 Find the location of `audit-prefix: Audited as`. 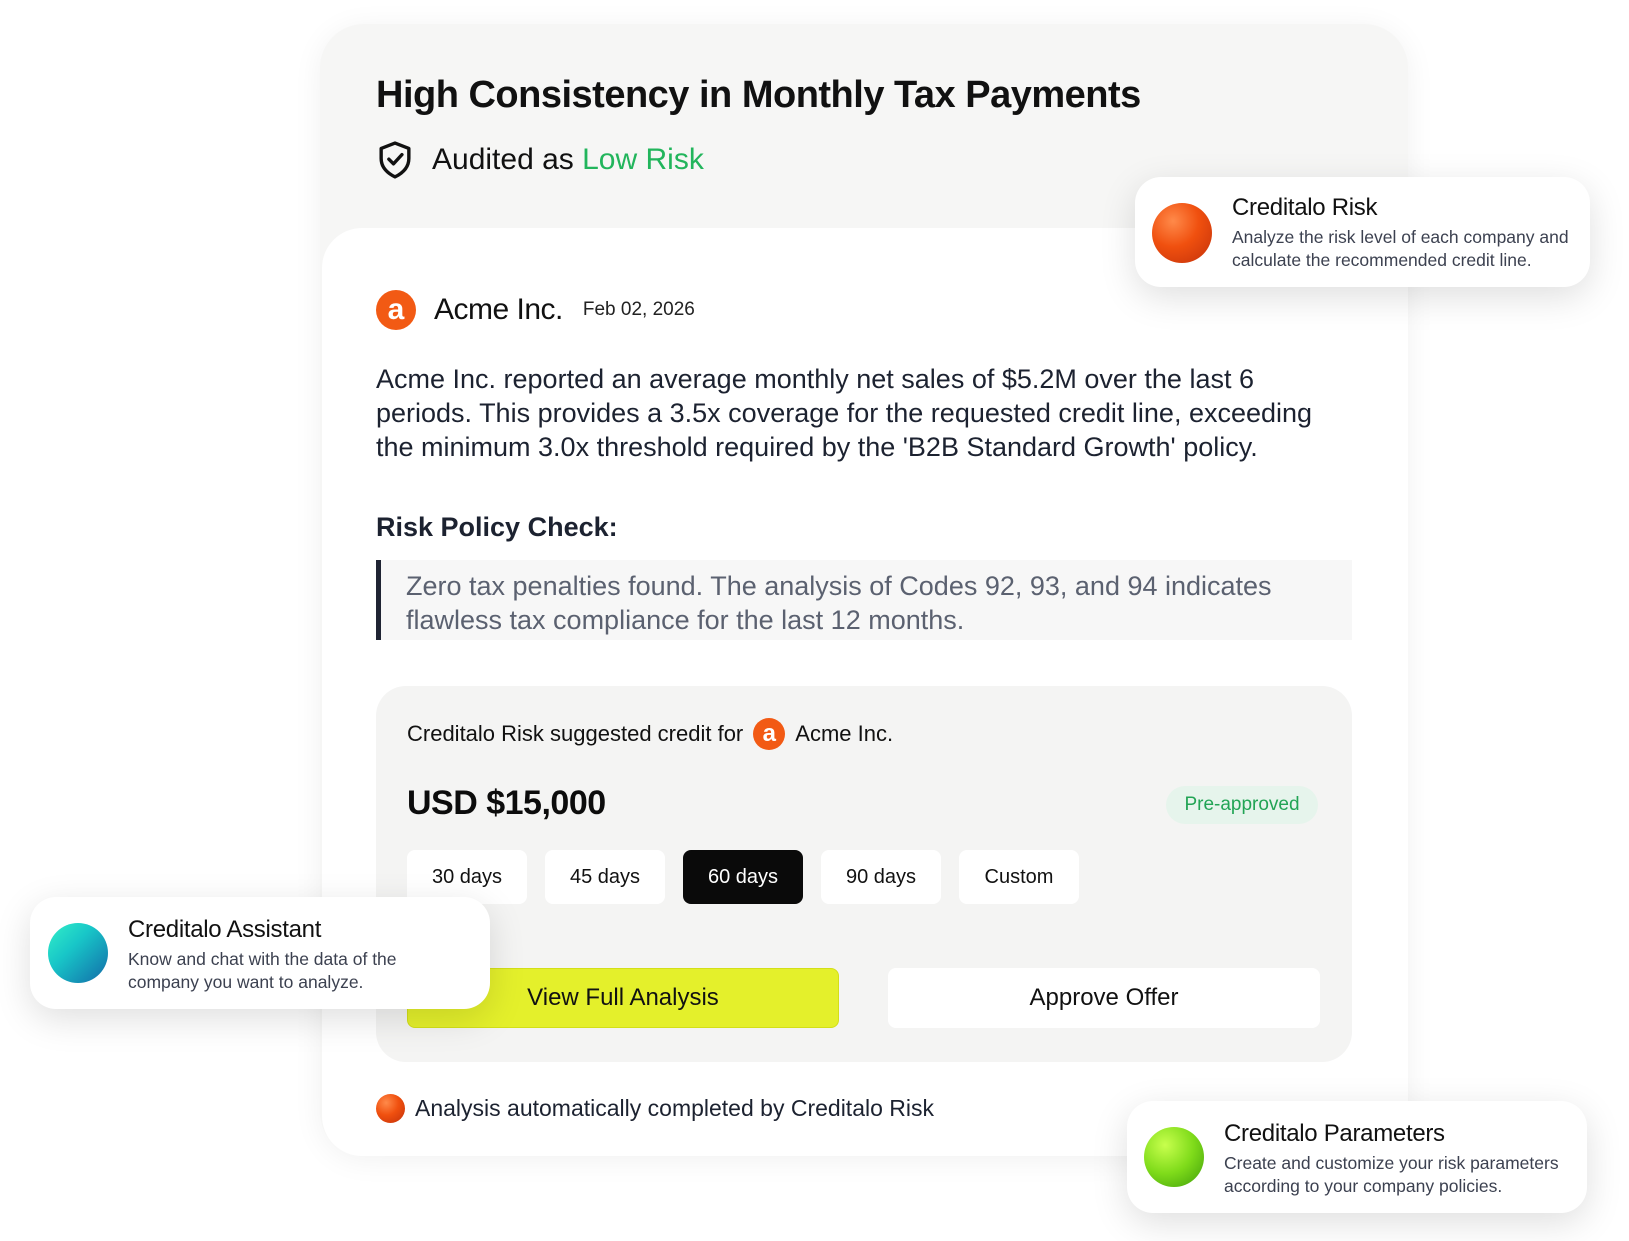

audit-prefix: Audited as is located at coordinates (503, 159).